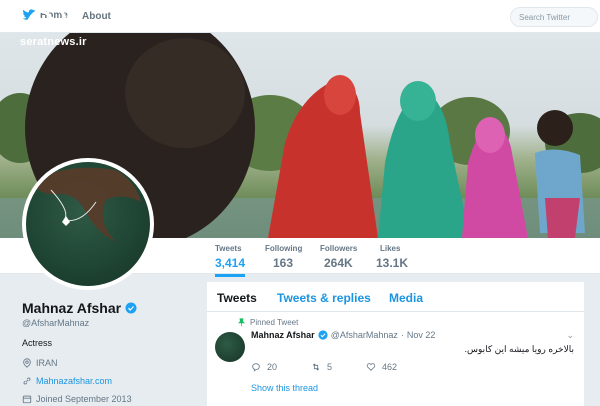 This screenshot has height=406, width=600. What do you see at coordinates (339, 248) in the screenshot?
I see `stat-label: Followers` at bounding box center [339, 248].